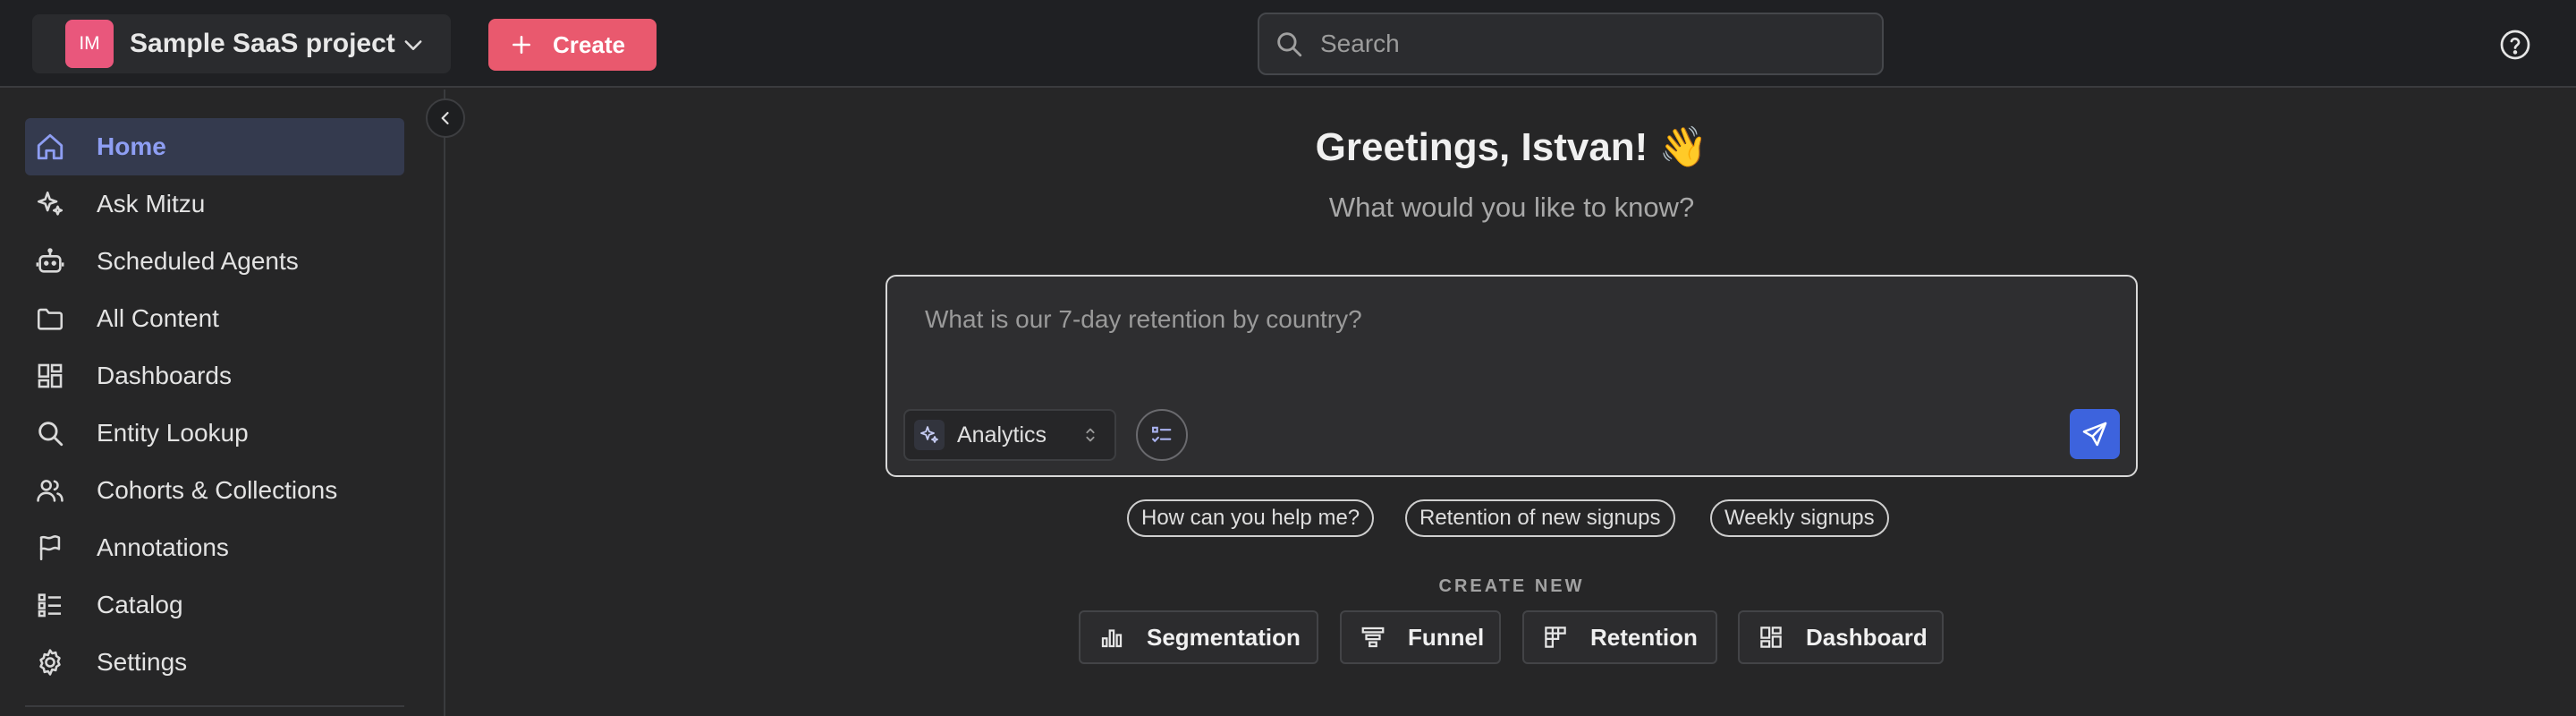 This screenshot has width=2576, height=716. I want to click on chevron-left-icon, so click(445, 118).